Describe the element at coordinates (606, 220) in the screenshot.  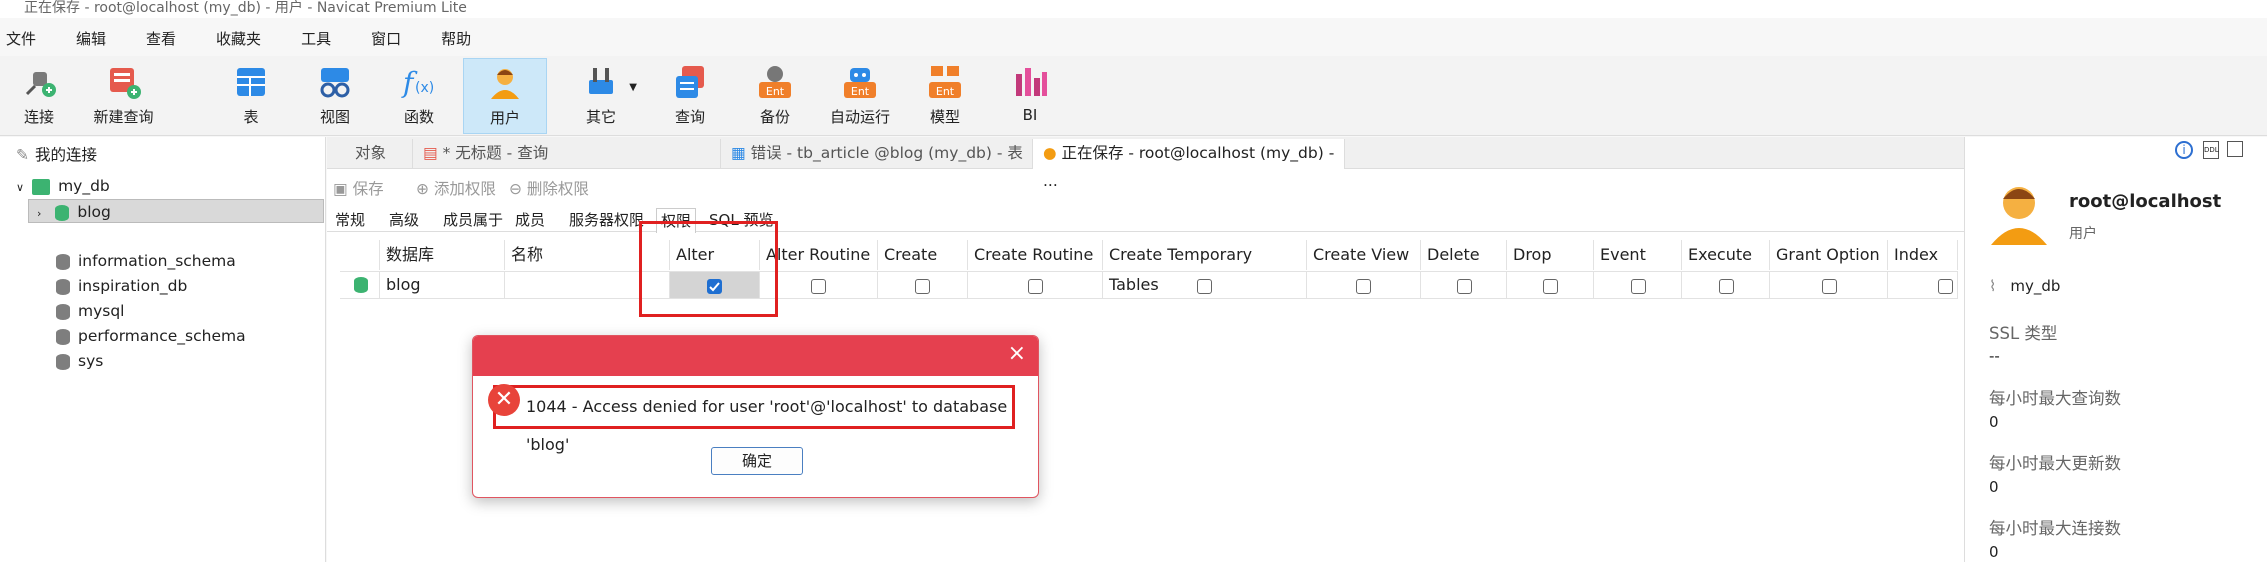
I see `subtab-server-privileges: 服务器权限` at that location.